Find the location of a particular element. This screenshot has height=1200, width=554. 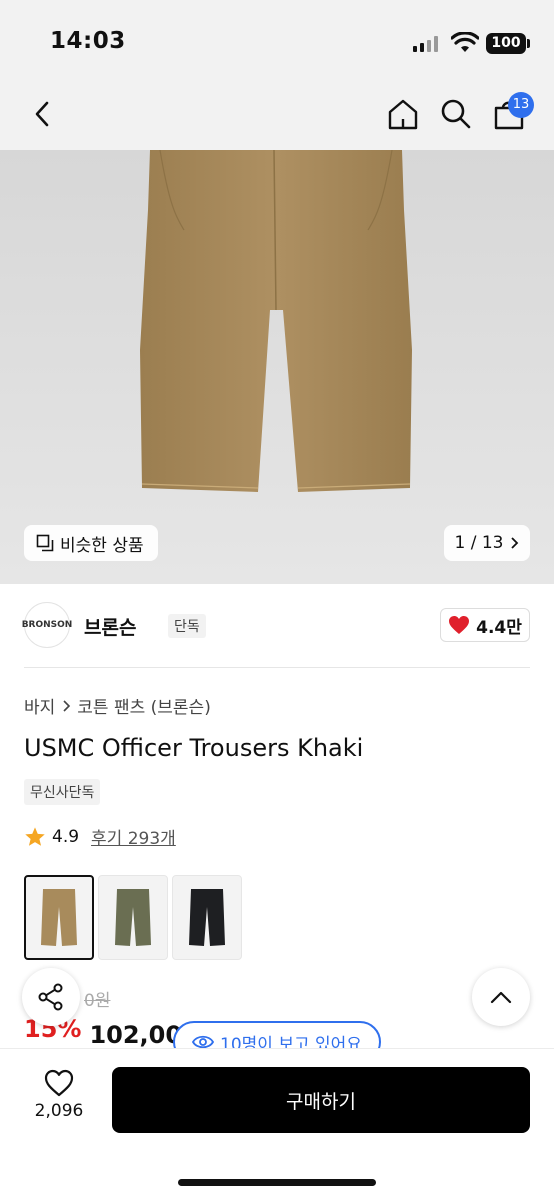

wifi-icon is located at coordinates (465, 42).